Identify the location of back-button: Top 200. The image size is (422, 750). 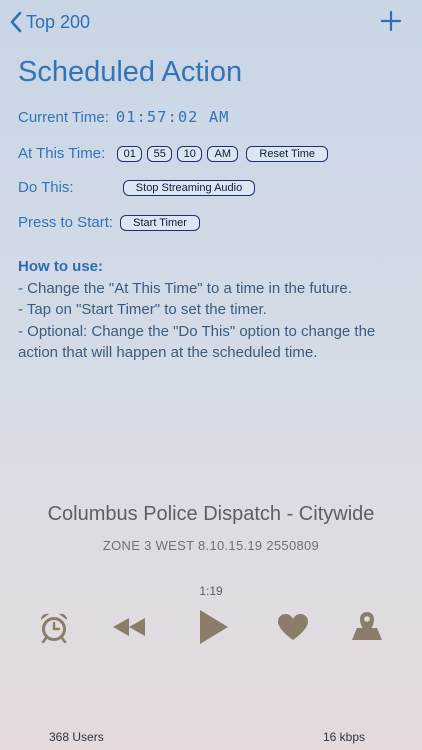
(50, 22).